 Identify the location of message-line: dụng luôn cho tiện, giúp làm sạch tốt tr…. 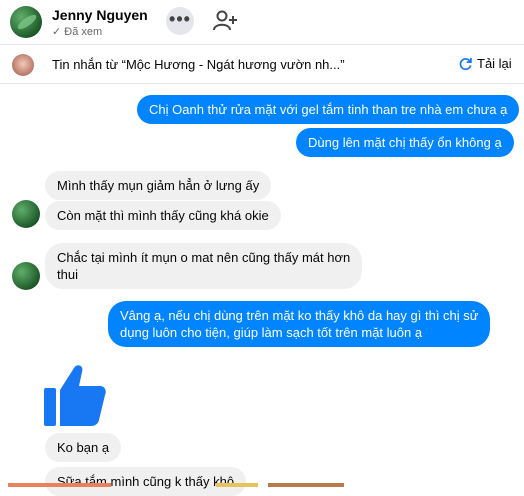
(271, 332).